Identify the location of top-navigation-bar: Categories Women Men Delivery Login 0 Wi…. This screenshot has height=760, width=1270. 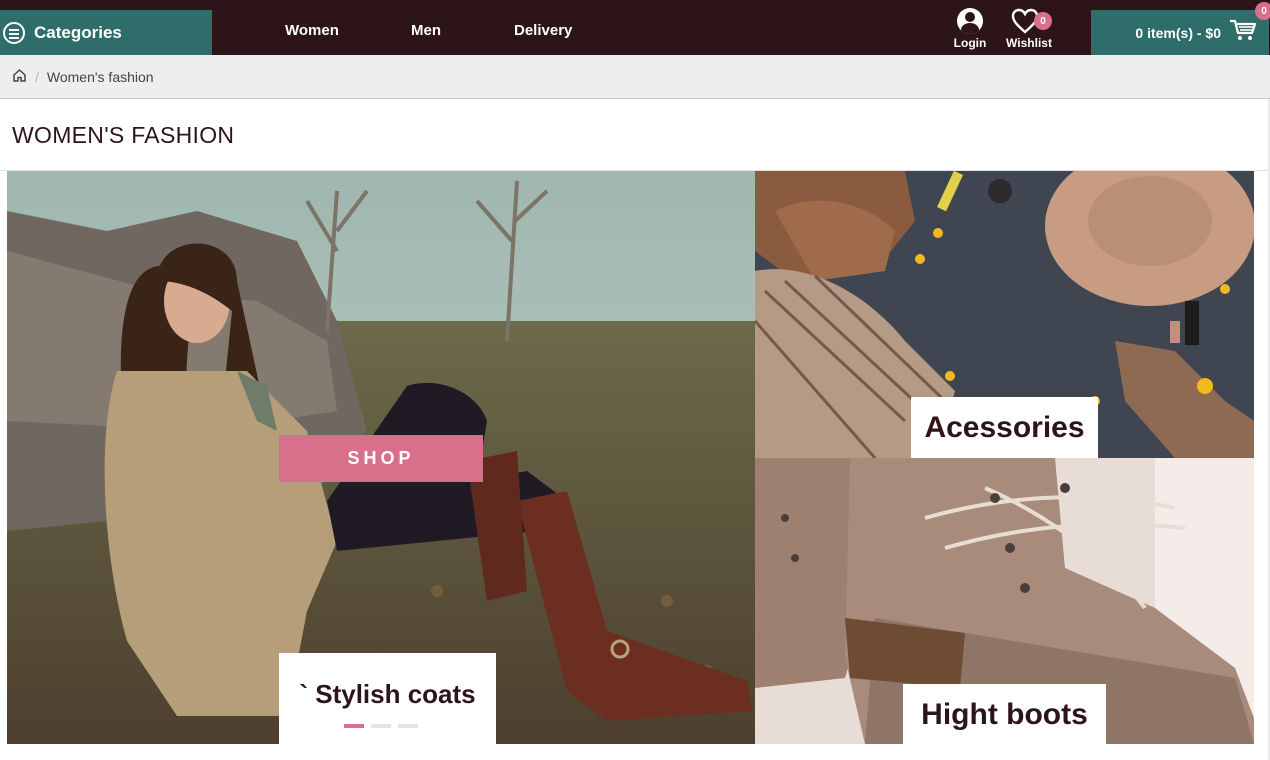
(635, 27).